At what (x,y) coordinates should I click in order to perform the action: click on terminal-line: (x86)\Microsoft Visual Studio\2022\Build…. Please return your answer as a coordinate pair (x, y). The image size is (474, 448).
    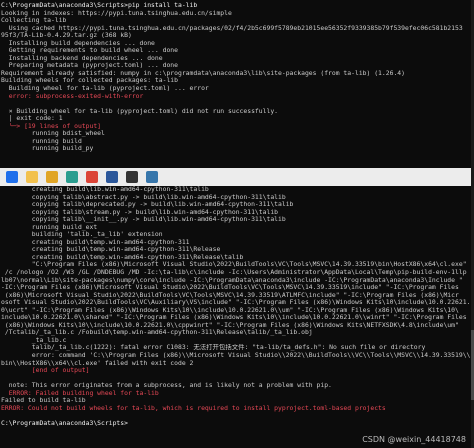
    Looking at the image, I should click on (230, 295).